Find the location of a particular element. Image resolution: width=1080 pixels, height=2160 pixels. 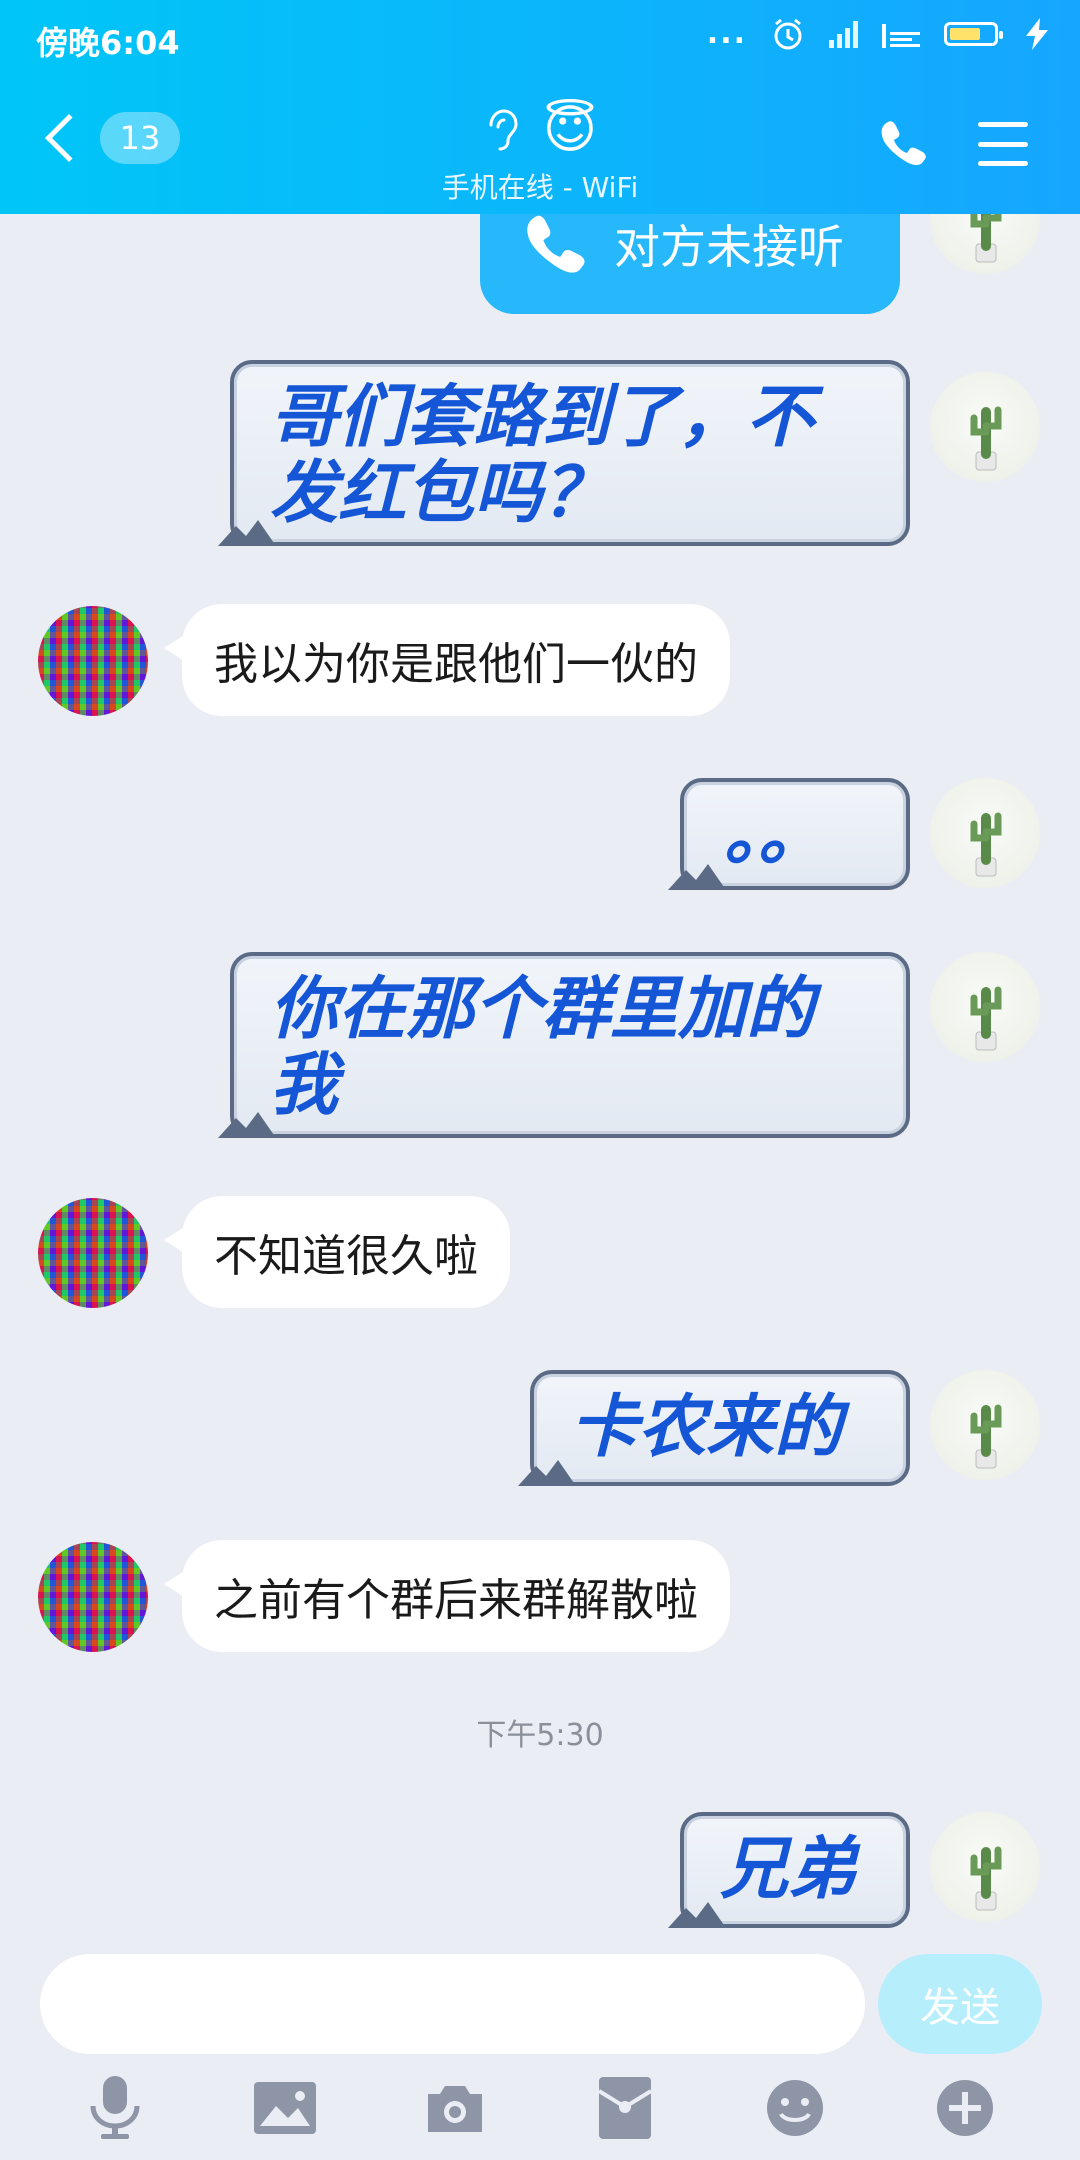

send-button: 发送 is located at coordinates (960, 2004).